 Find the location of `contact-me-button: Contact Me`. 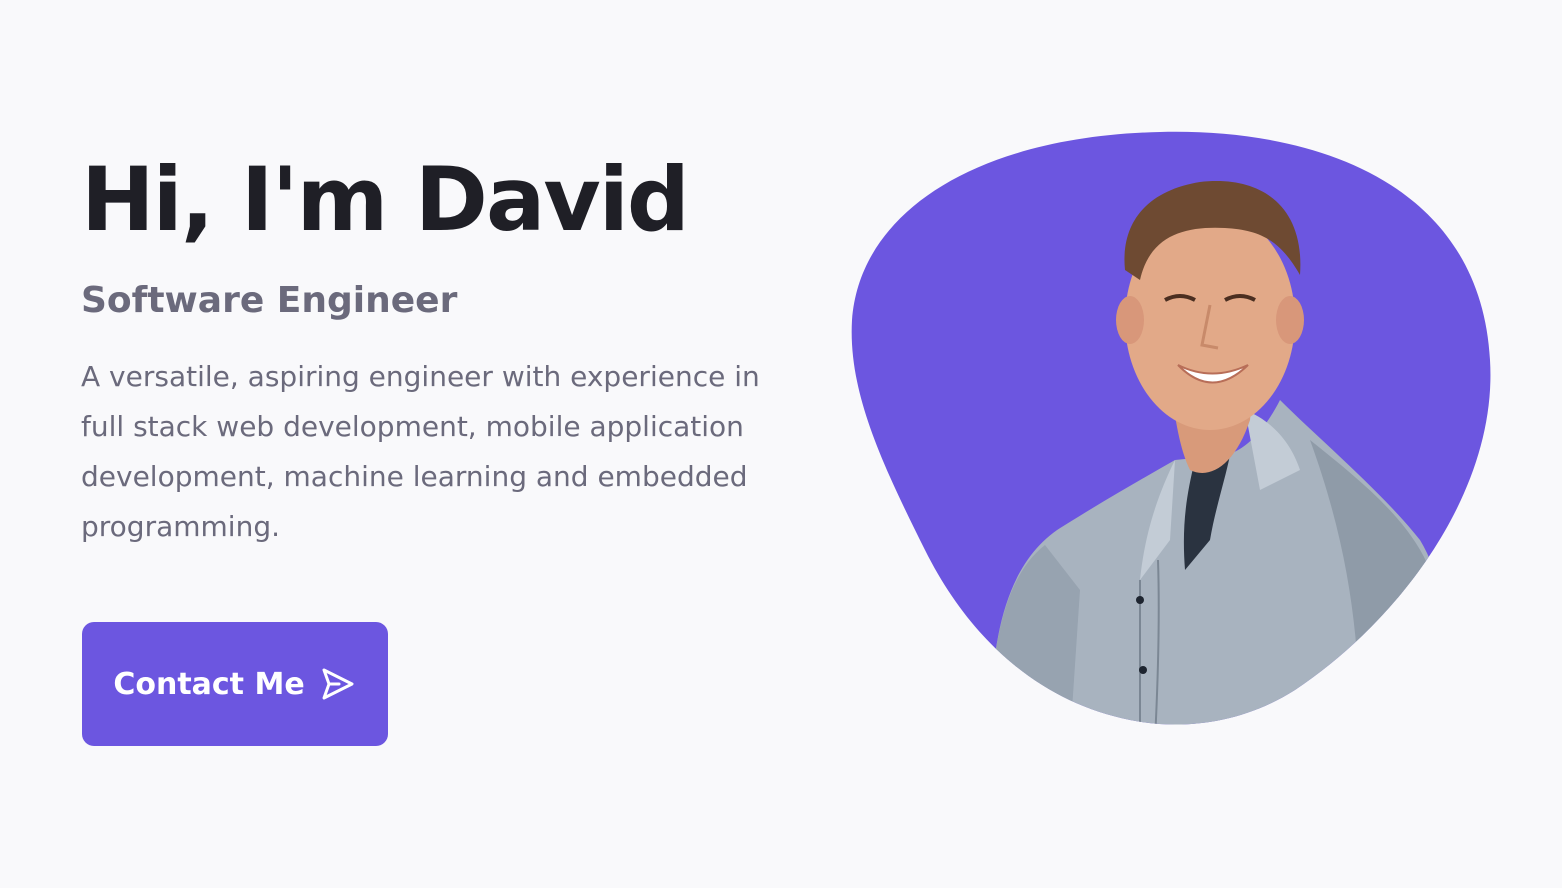

contact-me-button: Contact Me is located at coordinates (235, 684).